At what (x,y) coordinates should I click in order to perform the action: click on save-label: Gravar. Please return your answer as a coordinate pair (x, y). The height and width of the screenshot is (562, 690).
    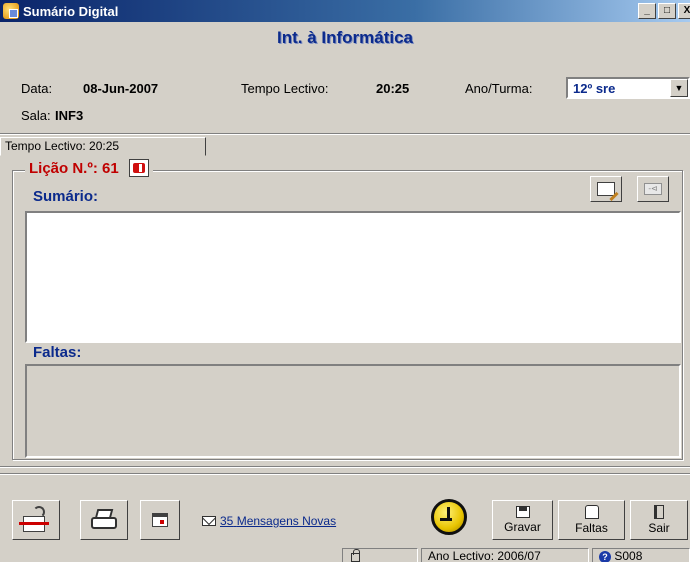
    Looking at the image, I should click on (522, 527).